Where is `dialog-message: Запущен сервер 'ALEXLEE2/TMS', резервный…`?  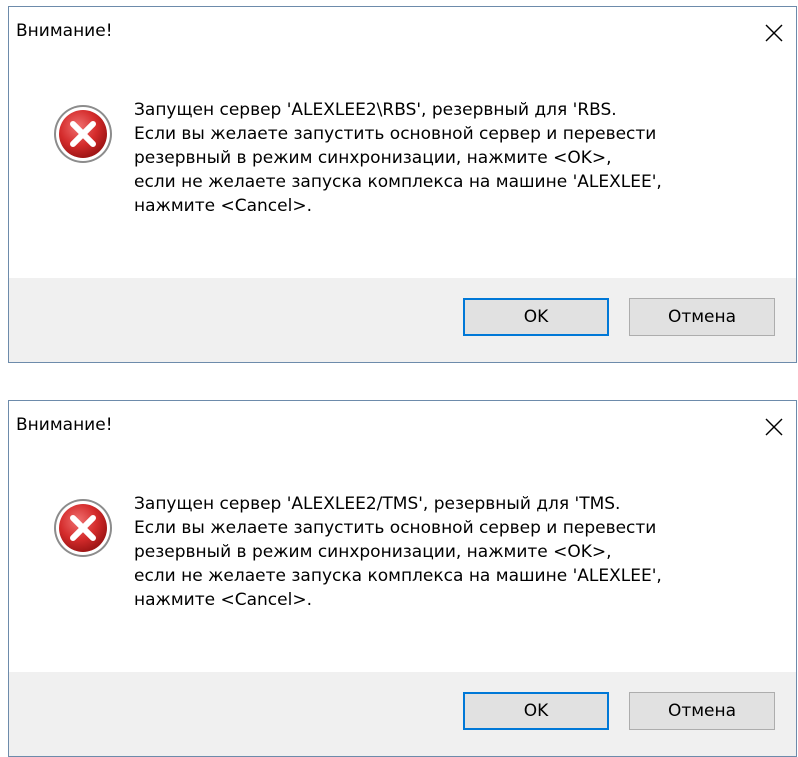 dialog-message: Запущен сервер 'ALEXLEE2/TMS', резервный… is located at coordinates (454, 552).